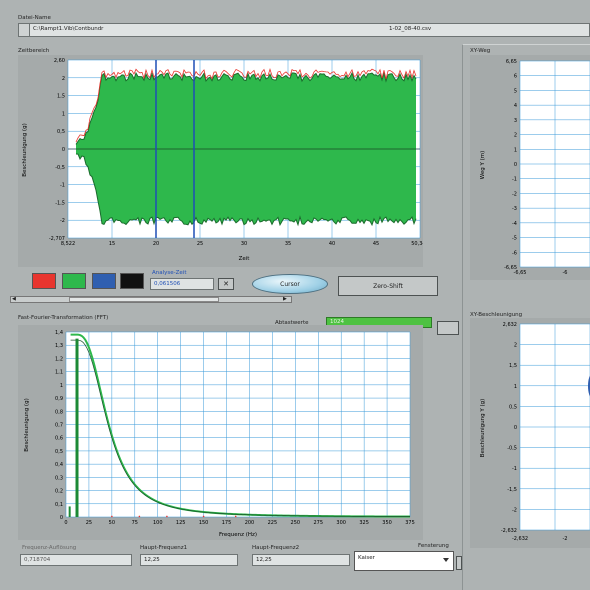 Image resolution: width=590 pixels, height=590 pixels. What do you see at coordinates (288, 244) in the screenshot?
I see `time-x-tick: 35` at bounding box center [288, 244].